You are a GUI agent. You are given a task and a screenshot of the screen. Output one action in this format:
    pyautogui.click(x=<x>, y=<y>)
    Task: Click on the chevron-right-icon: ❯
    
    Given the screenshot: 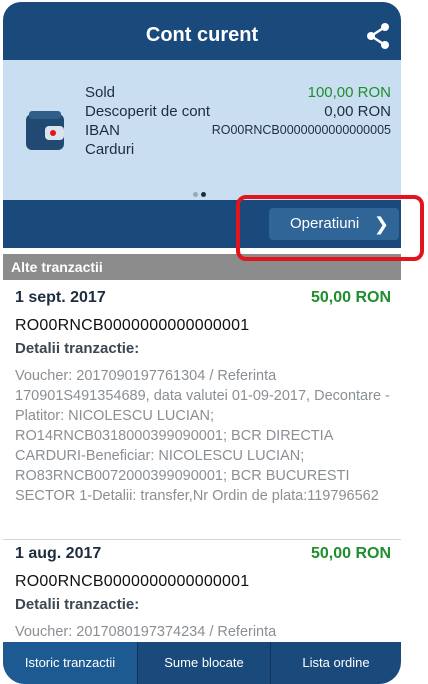 What is the action you would take?
    pyautogui.click(x=381, y=224)
    